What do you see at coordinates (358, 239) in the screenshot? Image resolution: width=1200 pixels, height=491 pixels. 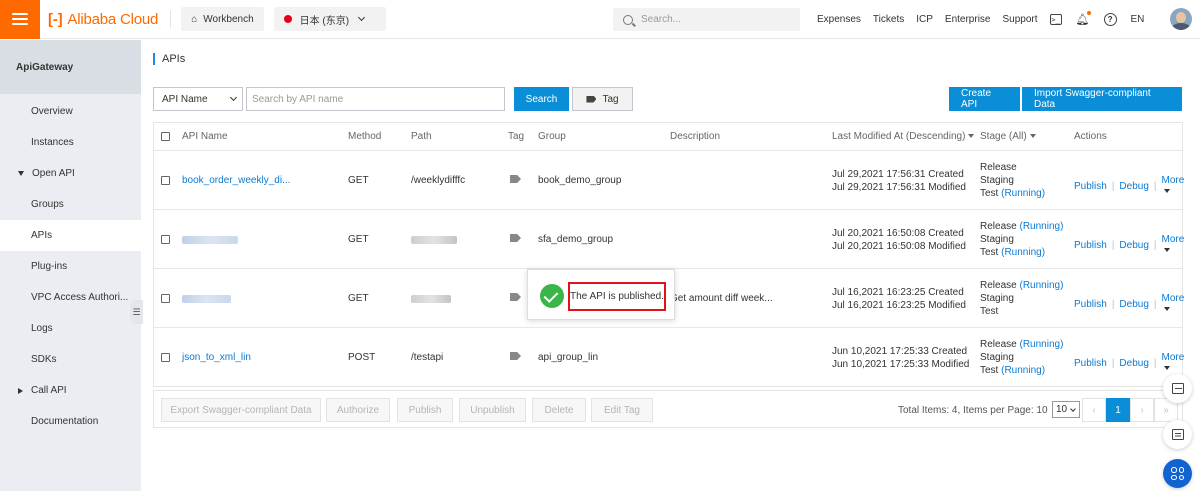 I see `method: GET` at bounding box center [358, 239].